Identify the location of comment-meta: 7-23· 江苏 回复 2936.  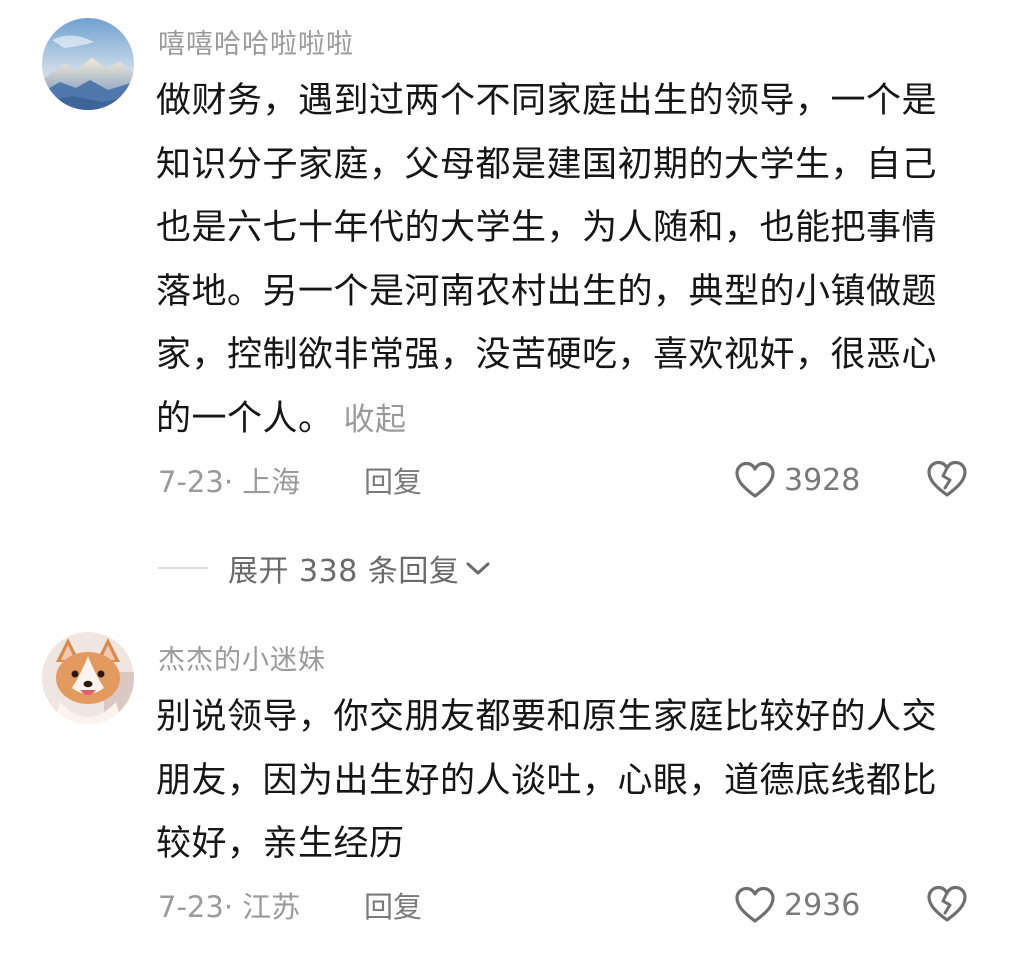
(564, 905).